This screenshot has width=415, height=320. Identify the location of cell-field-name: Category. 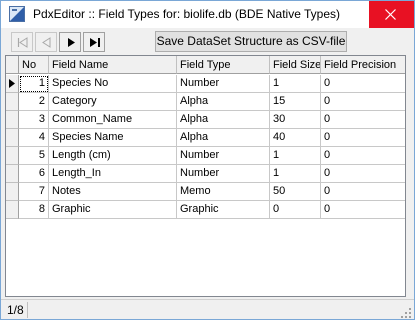
(113, 102).